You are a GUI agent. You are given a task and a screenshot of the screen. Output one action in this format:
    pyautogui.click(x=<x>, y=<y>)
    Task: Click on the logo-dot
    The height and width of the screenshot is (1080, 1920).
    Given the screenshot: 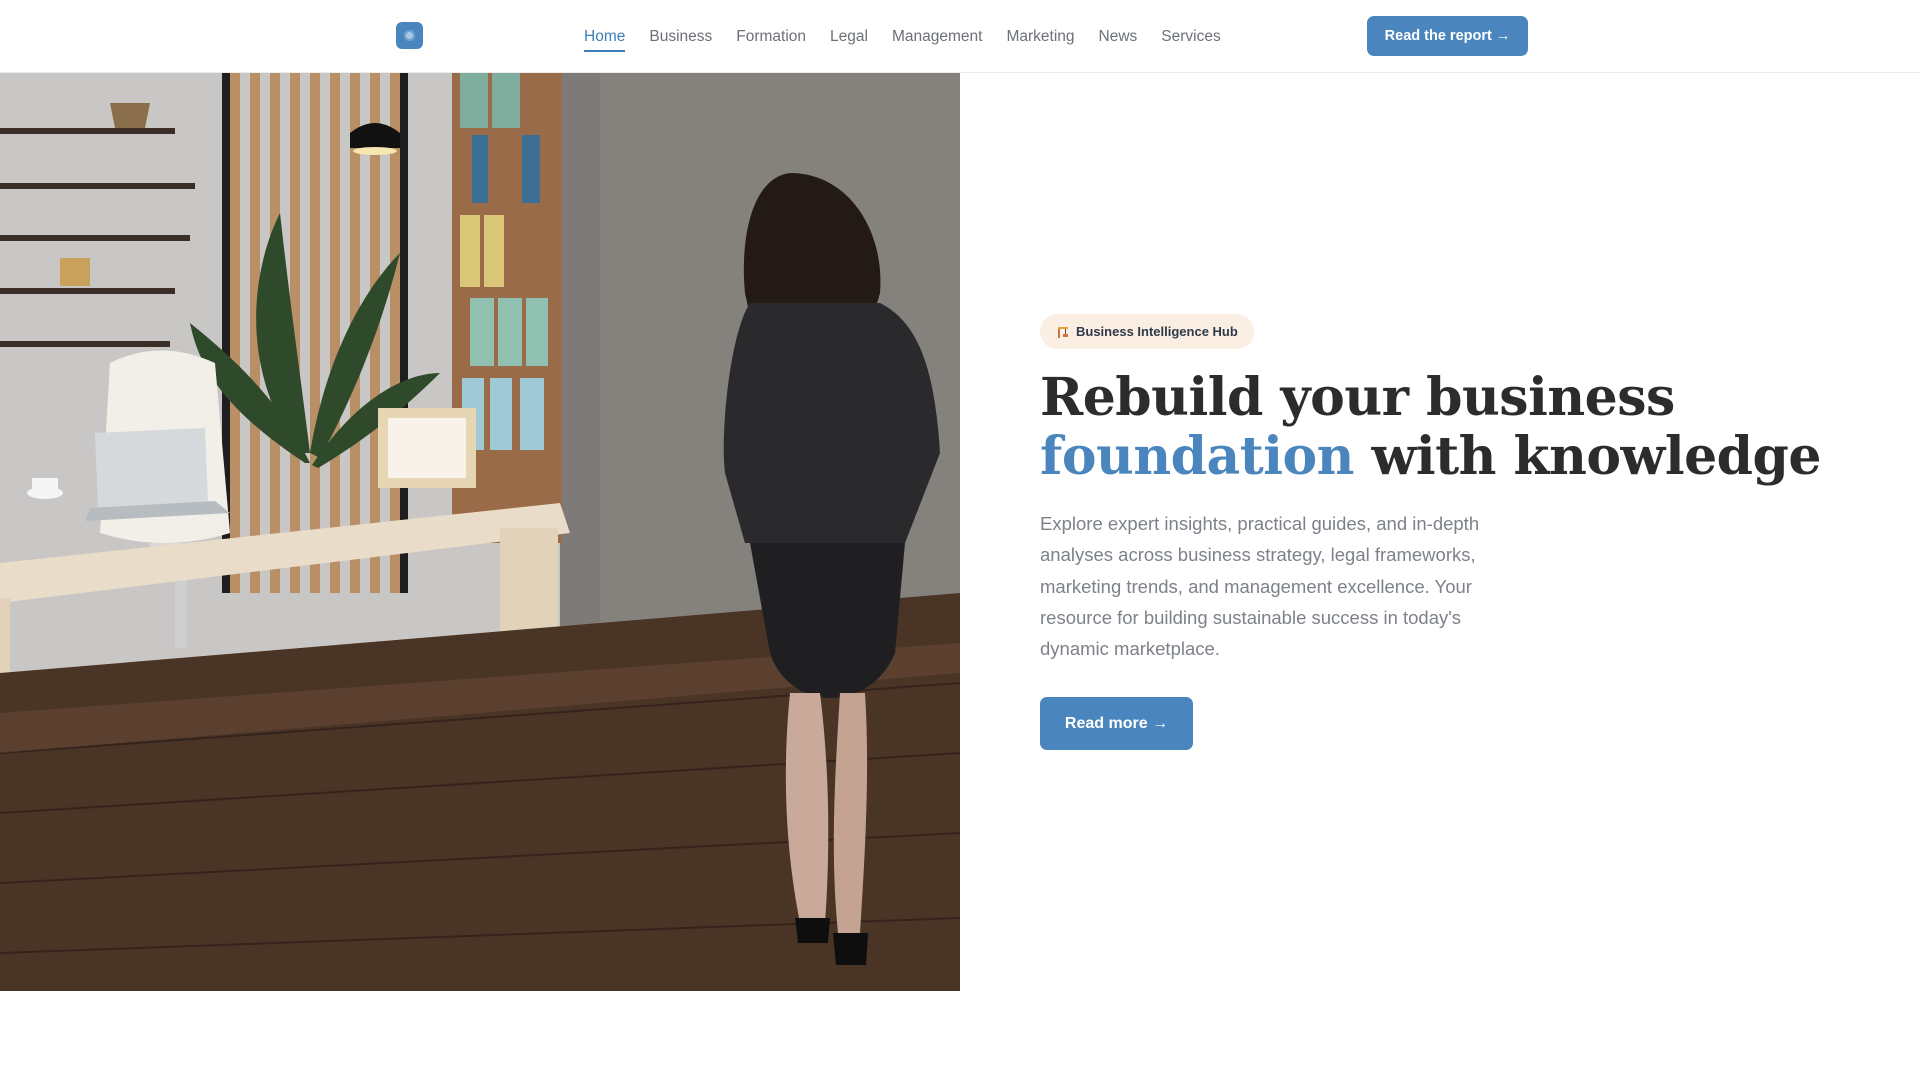 What is the action you would take?
    pyautogui.click(x=409, y=35)
    